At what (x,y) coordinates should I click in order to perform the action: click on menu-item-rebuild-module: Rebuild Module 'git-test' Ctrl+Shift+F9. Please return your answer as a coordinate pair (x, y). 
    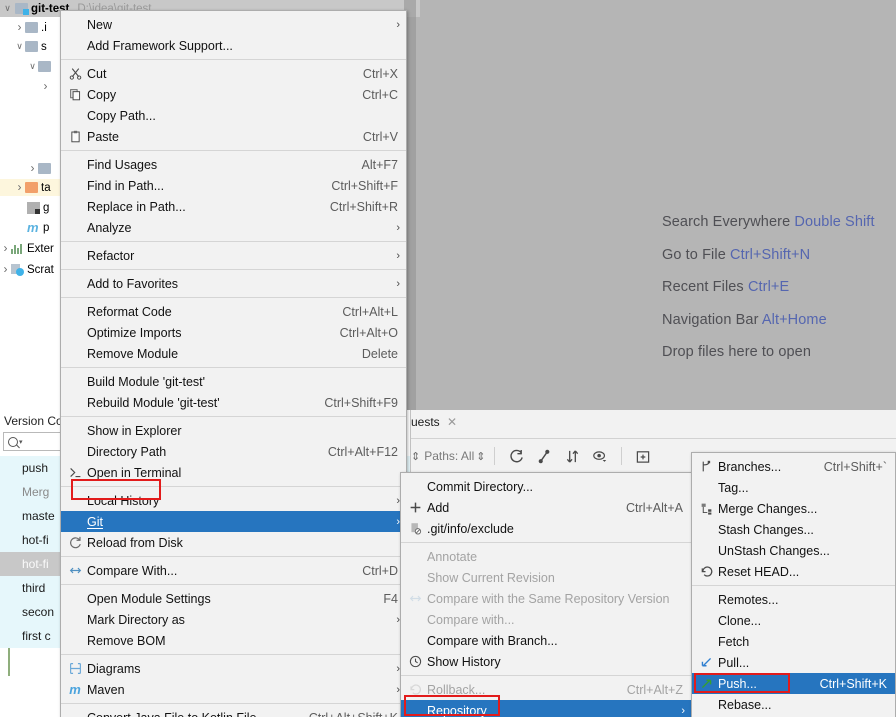
    Looking at the image, I should click on (233, 402).